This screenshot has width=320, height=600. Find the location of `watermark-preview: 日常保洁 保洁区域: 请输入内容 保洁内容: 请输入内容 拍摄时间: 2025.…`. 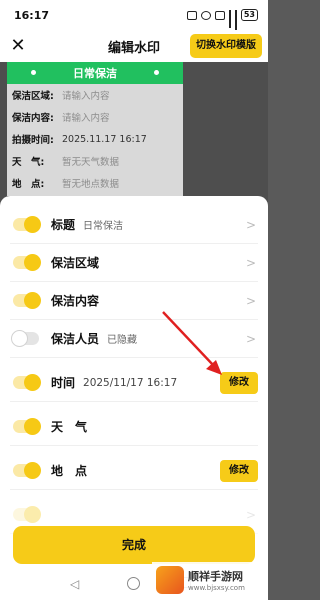

watermark-preview: 日常保洁 保洁区域: 请输入内容 保洁内容: 请输入内容 拍摄时间: 2025.… is located at coordinates (95, 129).